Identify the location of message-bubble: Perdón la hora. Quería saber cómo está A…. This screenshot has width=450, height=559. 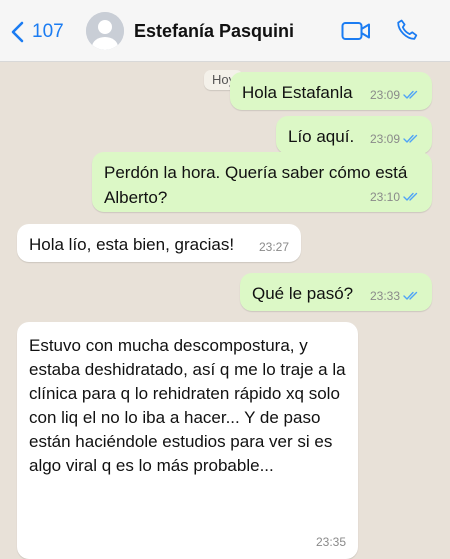
(262, 182).